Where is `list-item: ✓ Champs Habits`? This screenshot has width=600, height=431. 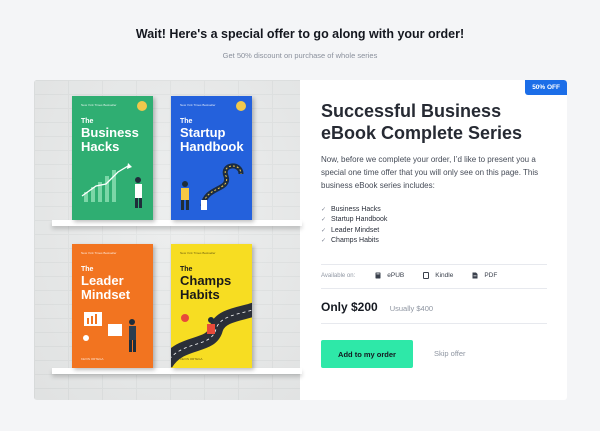
list-item: ✓ Champs Habits is located at coordinates (350, 241).